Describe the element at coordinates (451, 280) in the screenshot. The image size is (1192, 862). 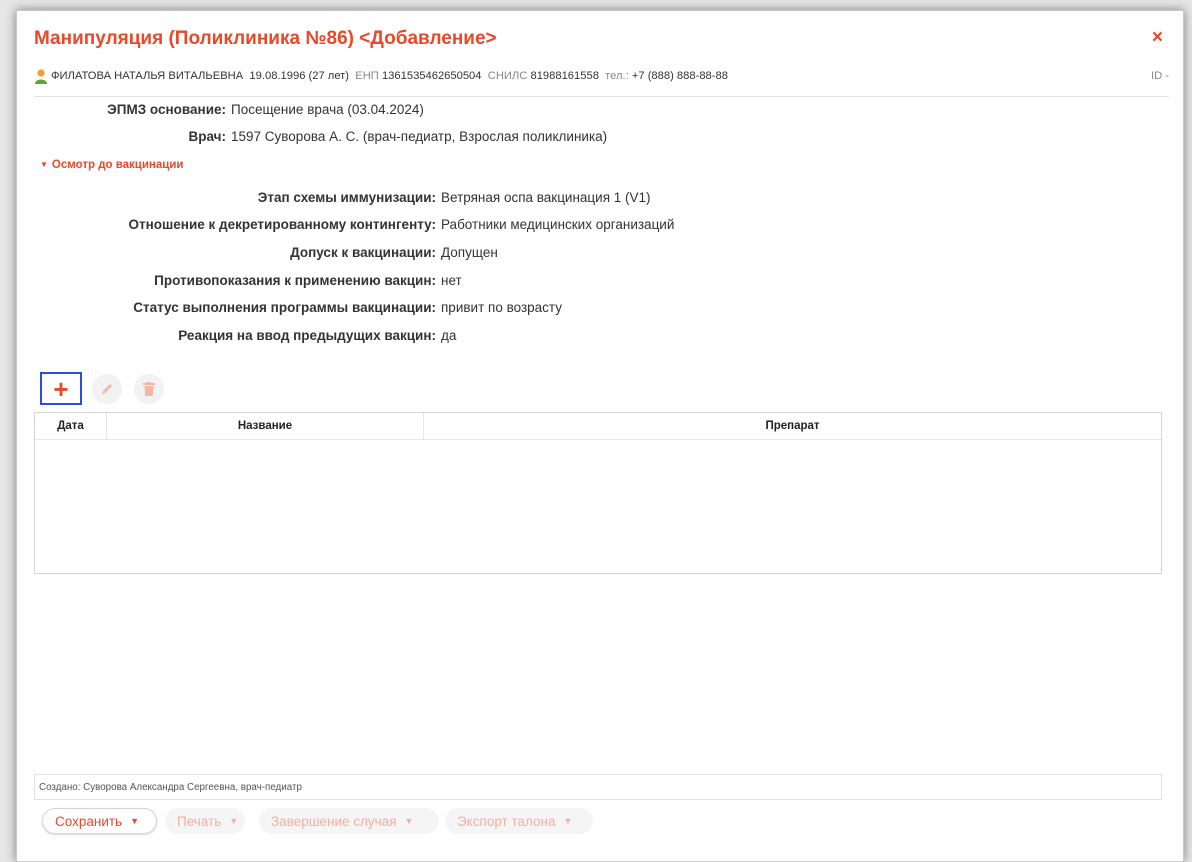
I see `exam-value: нет` at that location.